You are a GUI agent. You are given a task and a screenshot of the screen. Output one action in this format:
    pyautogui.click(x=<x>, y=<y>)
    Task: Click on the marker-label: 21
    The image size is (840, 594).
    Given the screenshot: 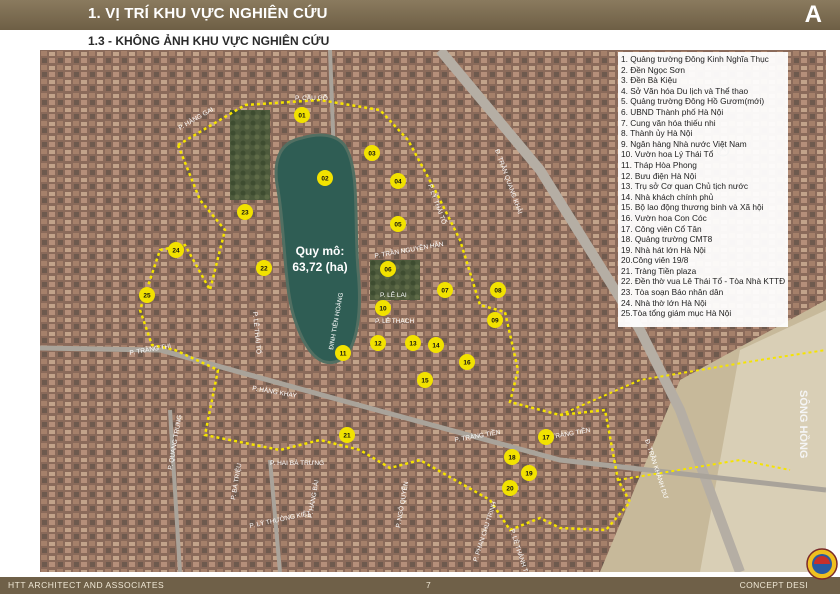 What is the action you would take?
    pyautogui.click(x=347, y=436)
    